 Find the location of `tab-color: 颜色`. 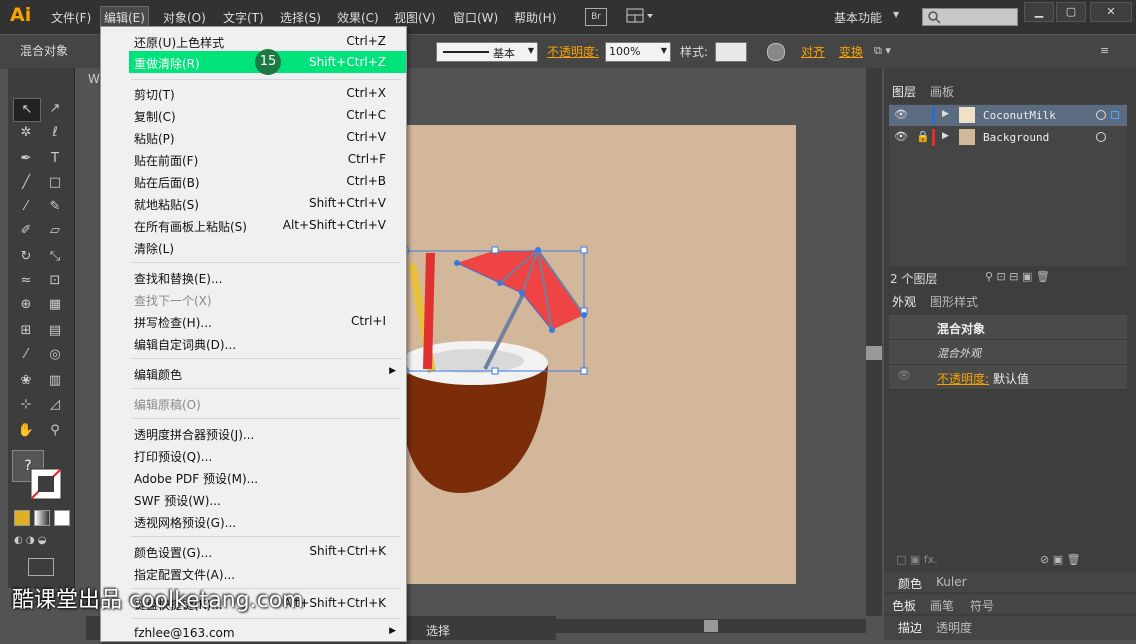

tab-color: 颜色 is located at coordinates (910, 583).